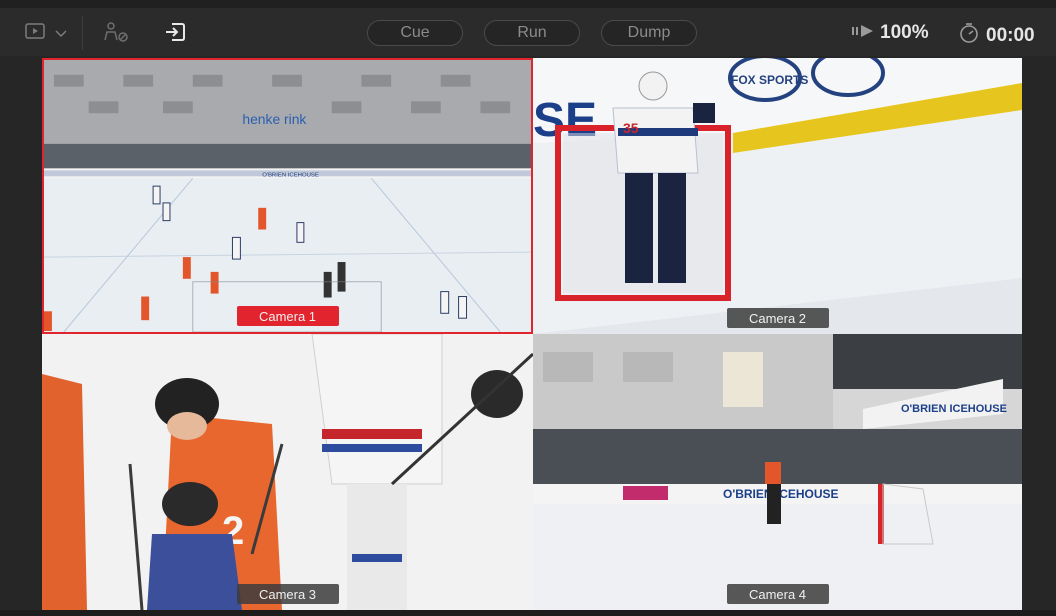 This screenshot has height=616, width=1056. I want to click on banner-text: O'BRIEN ICEHOUSE, so click(954, 409).